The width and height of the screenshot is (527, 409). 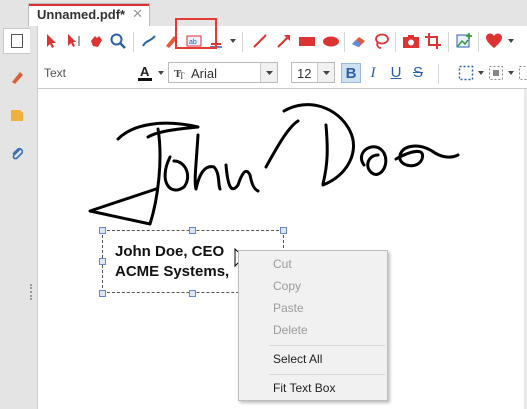 I want to click on underline-button: U, so click(x=396, y=73).